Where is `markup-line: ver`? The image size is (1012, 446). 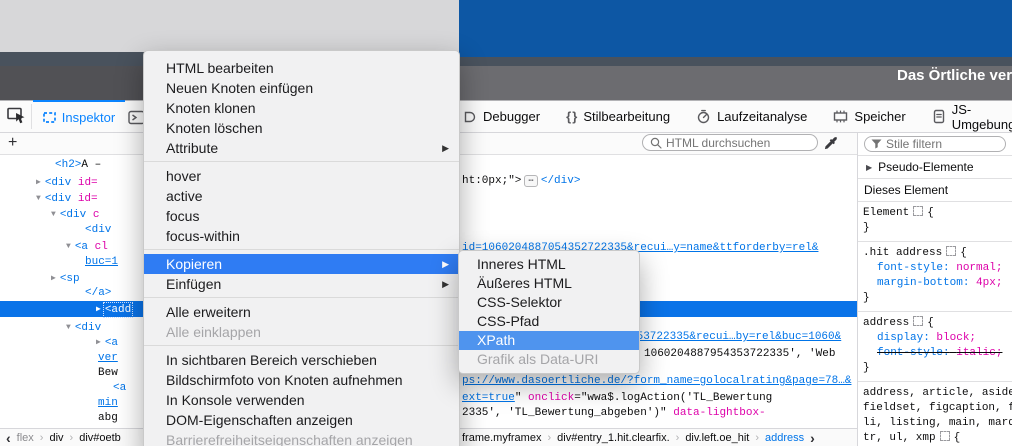
markup-line: ver is located at coordinates (108, 358).